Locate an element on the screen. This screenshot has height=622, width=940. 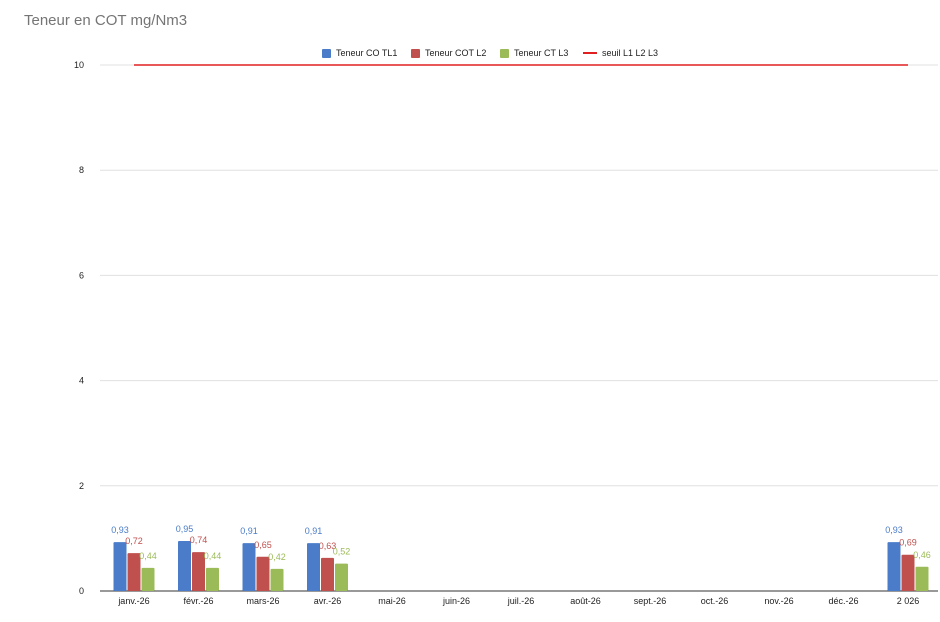
y-tick-label: 8 is located at coordinates (81, 170).